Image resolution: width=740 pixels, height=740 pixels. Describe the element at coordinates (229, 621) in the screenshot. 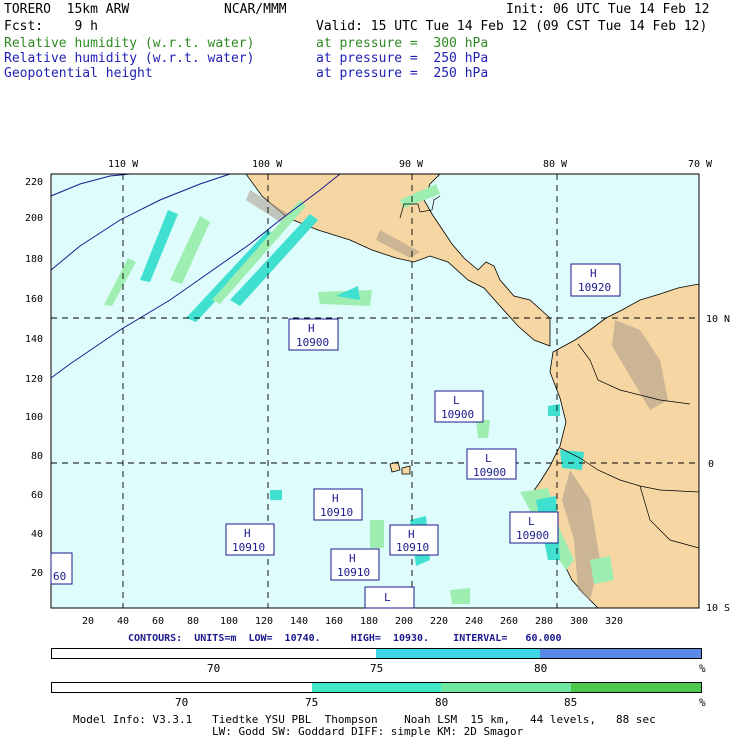

I see `bottom-tick-100: 100` at that location.